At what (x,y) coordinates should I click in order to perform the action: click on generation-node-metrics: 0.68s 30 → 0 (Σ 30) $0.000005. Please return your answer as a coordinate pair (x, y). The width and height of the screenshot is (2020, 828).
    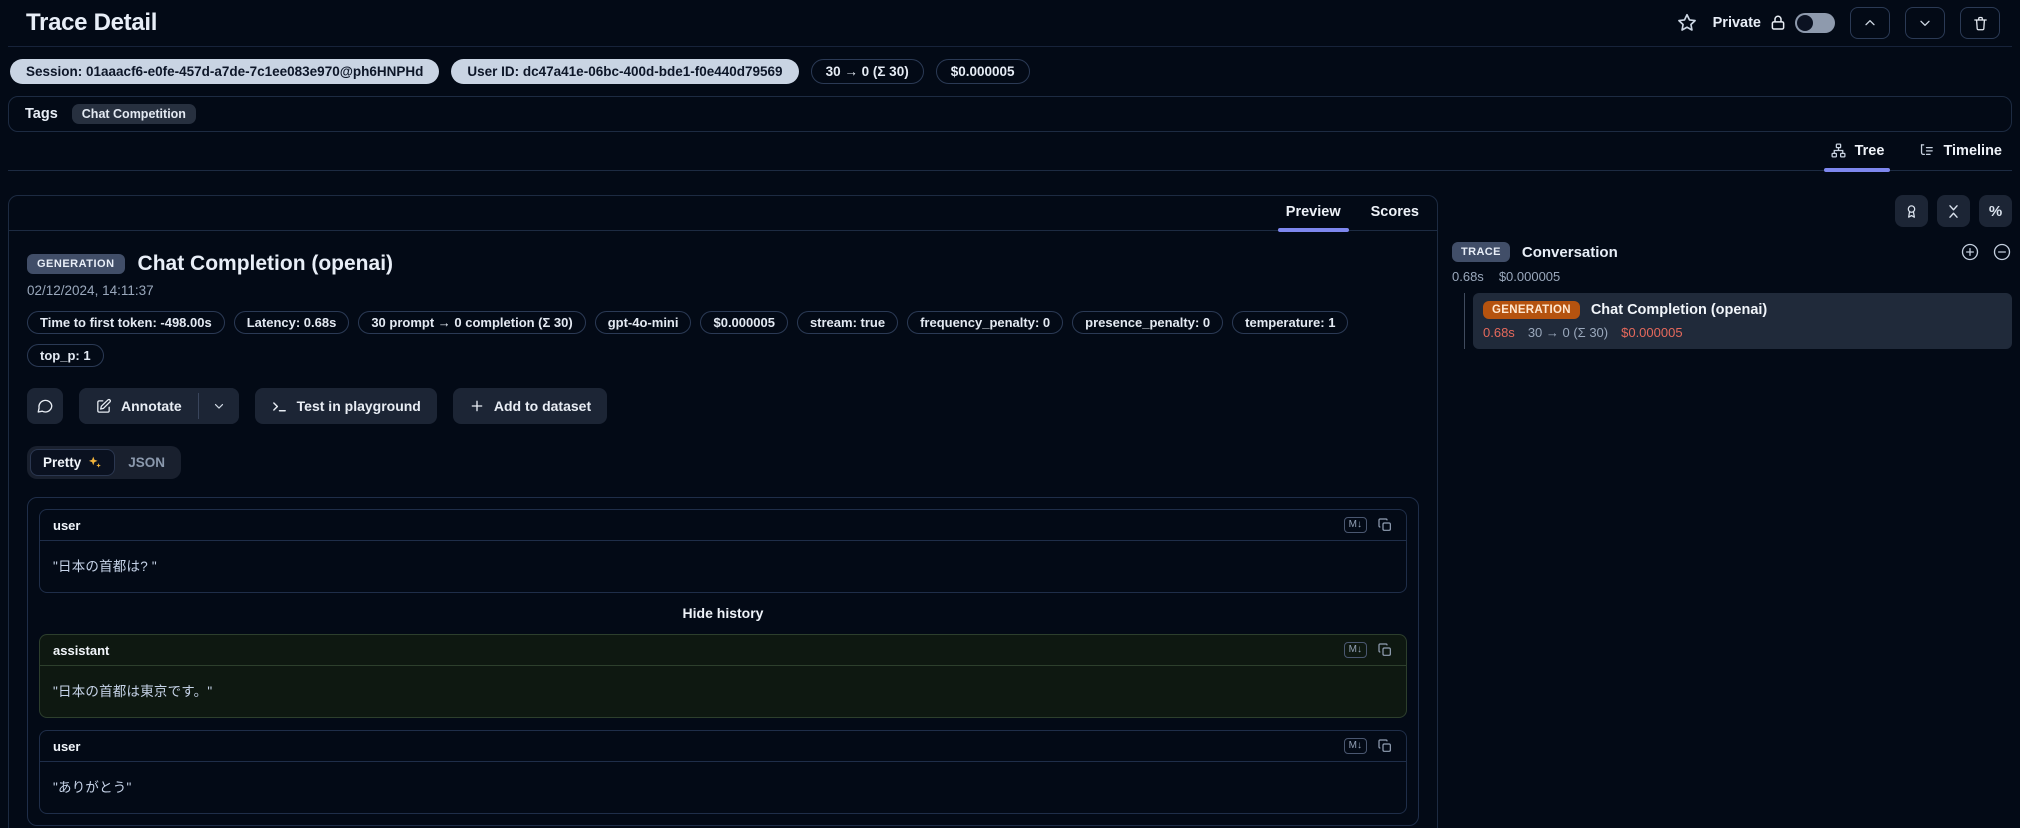
    Looking at the image, I should click on (1742, 332).